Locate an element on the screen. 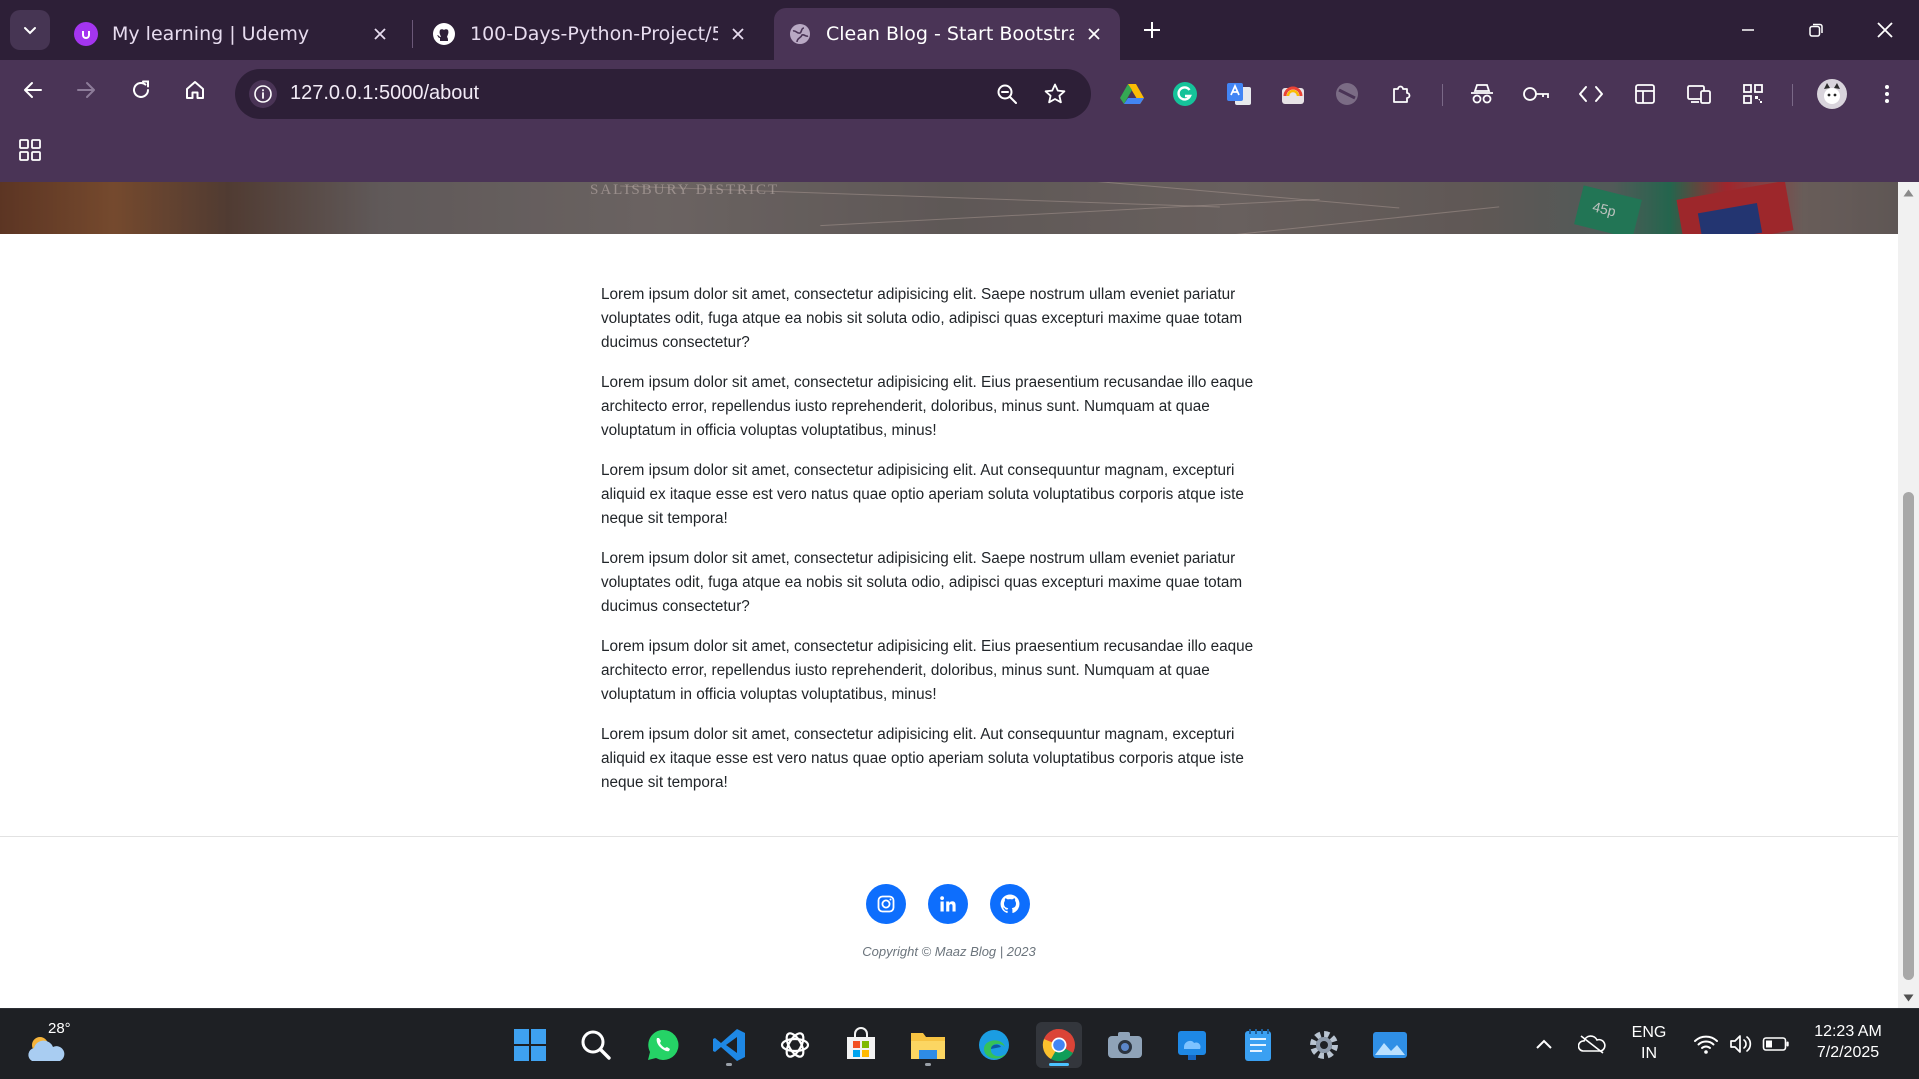 The height and width of the screenshot is (1079, 1919). home-icon is located at coordinates (195, 90).